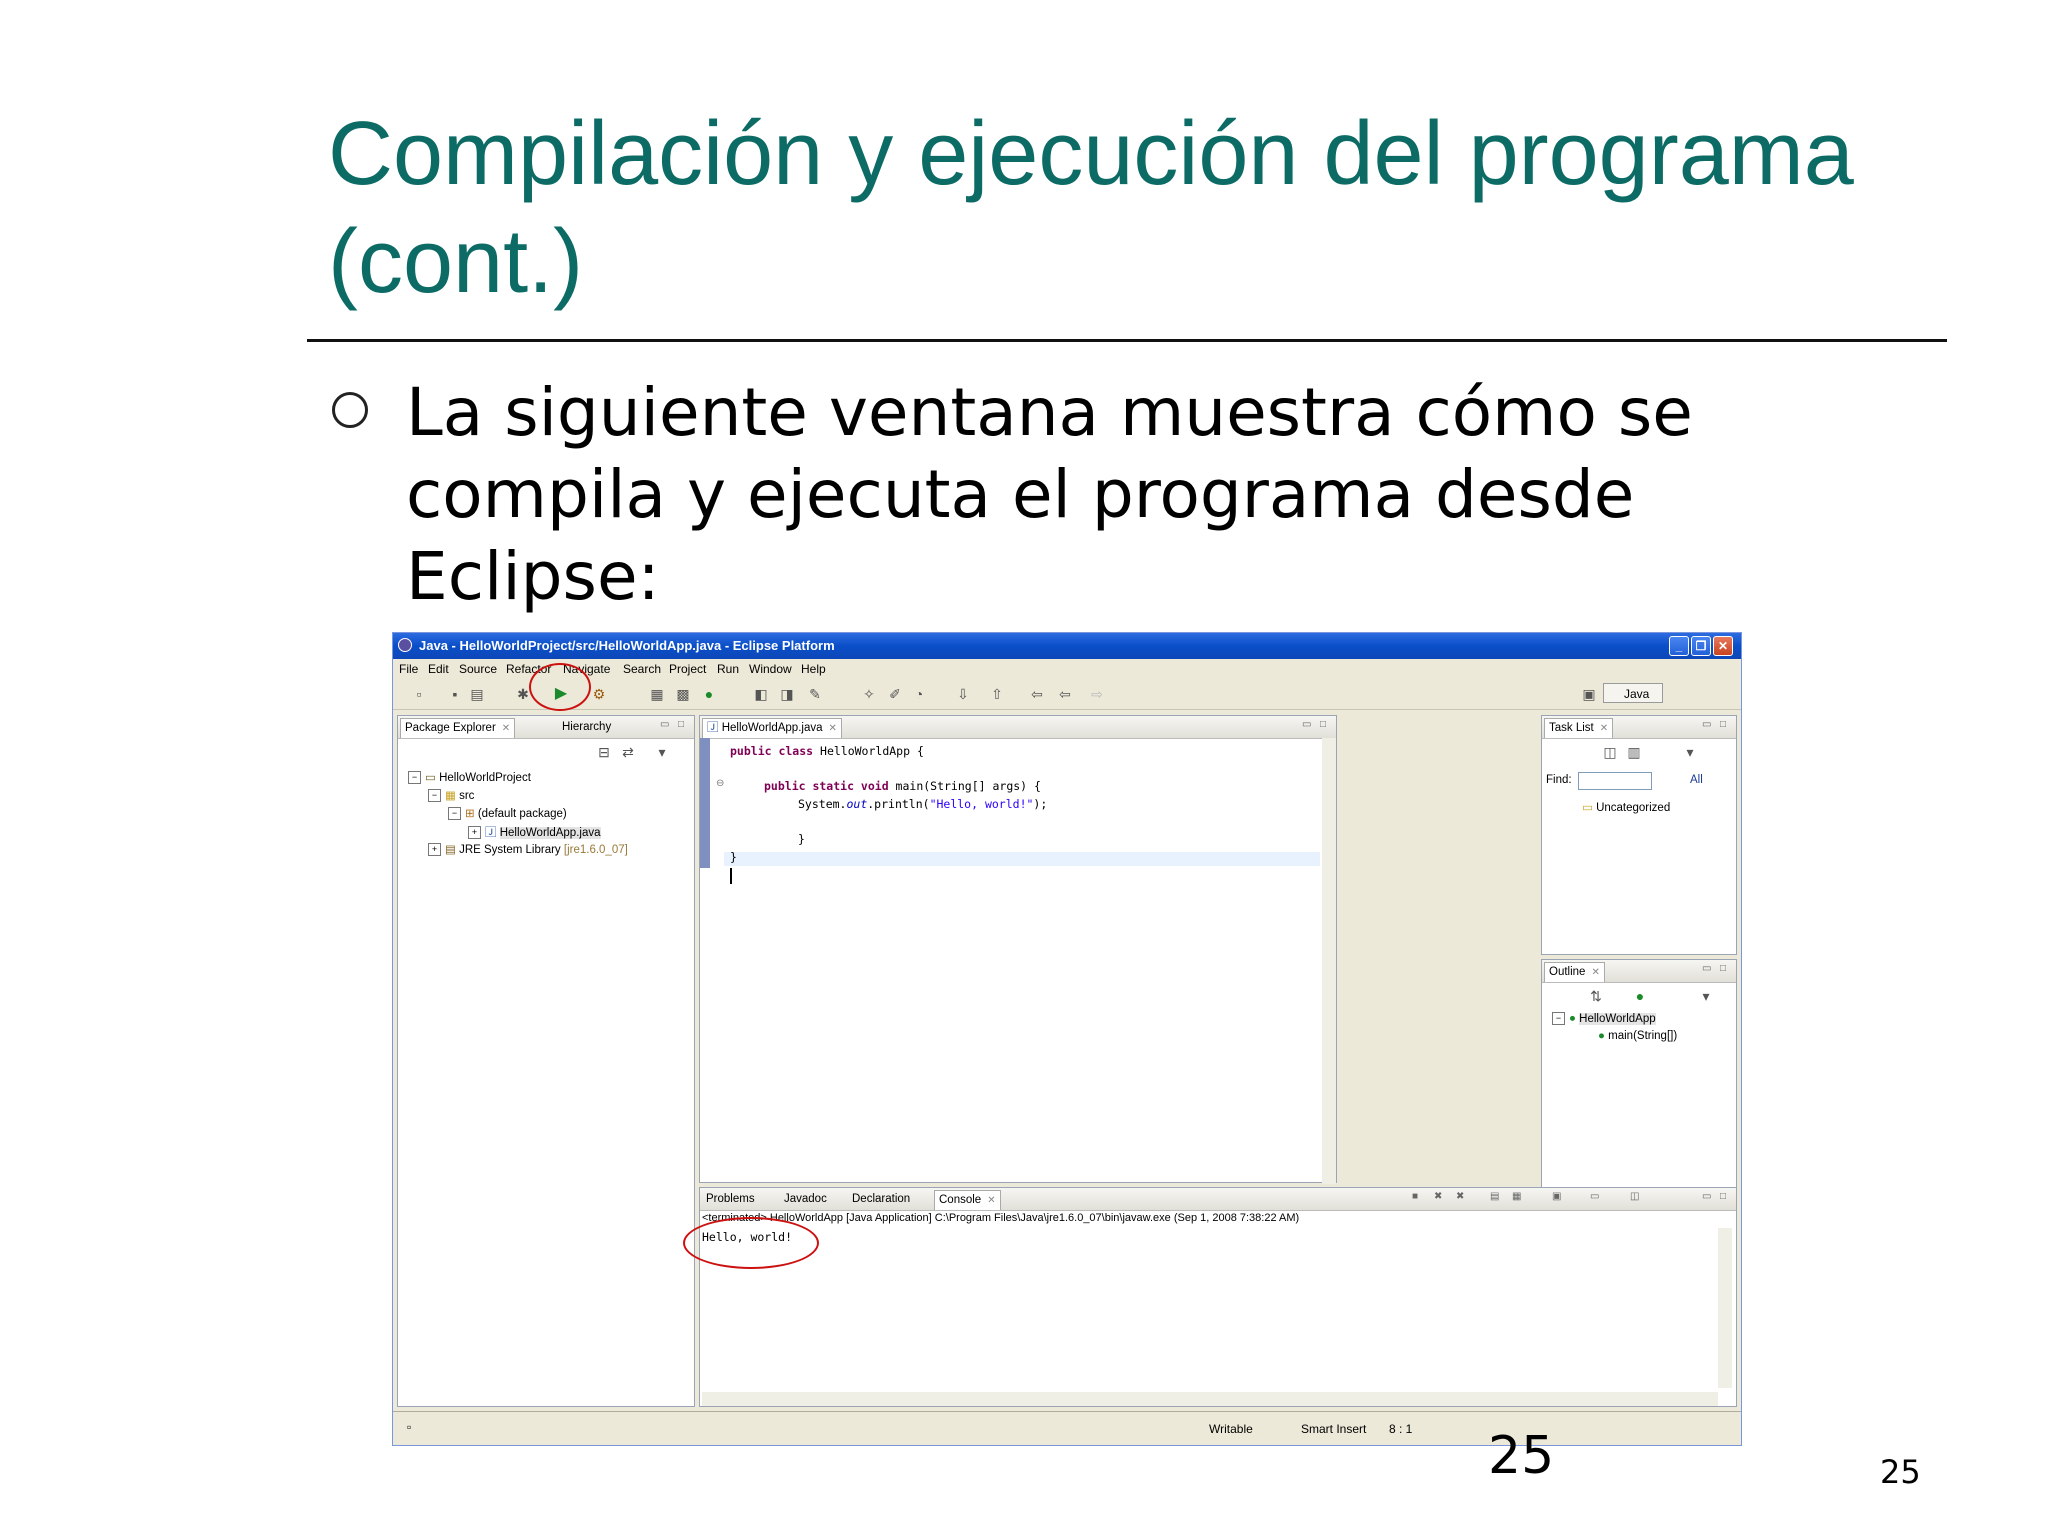 The height and width of the screenshot is (1536, 2048). I want to click on menu-window: Window, so click(770, 669).